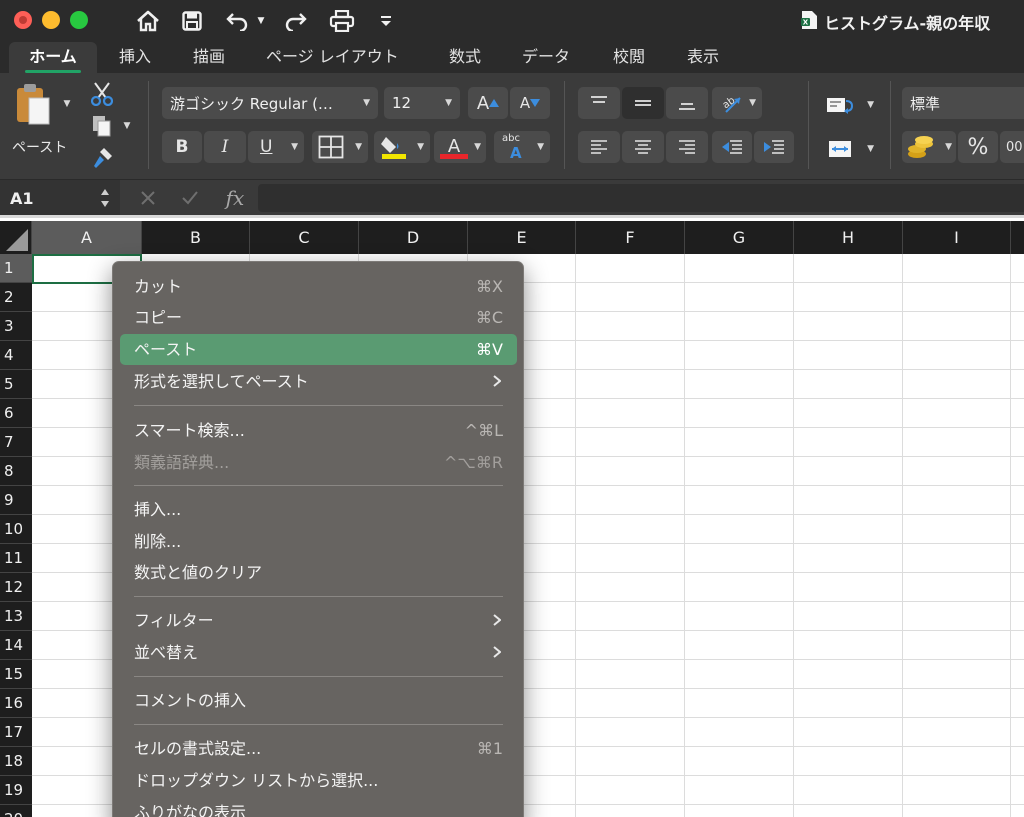  I want to click on borders-button: ▼, so click(340, 147).